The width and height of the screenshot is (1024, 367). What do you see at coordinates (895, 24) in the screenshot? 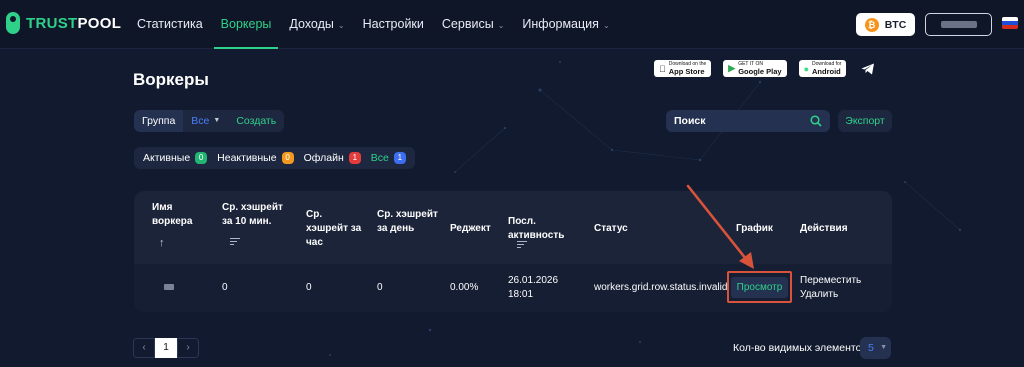
I see `coin-label: BTC` at bounding box center [895, 24].